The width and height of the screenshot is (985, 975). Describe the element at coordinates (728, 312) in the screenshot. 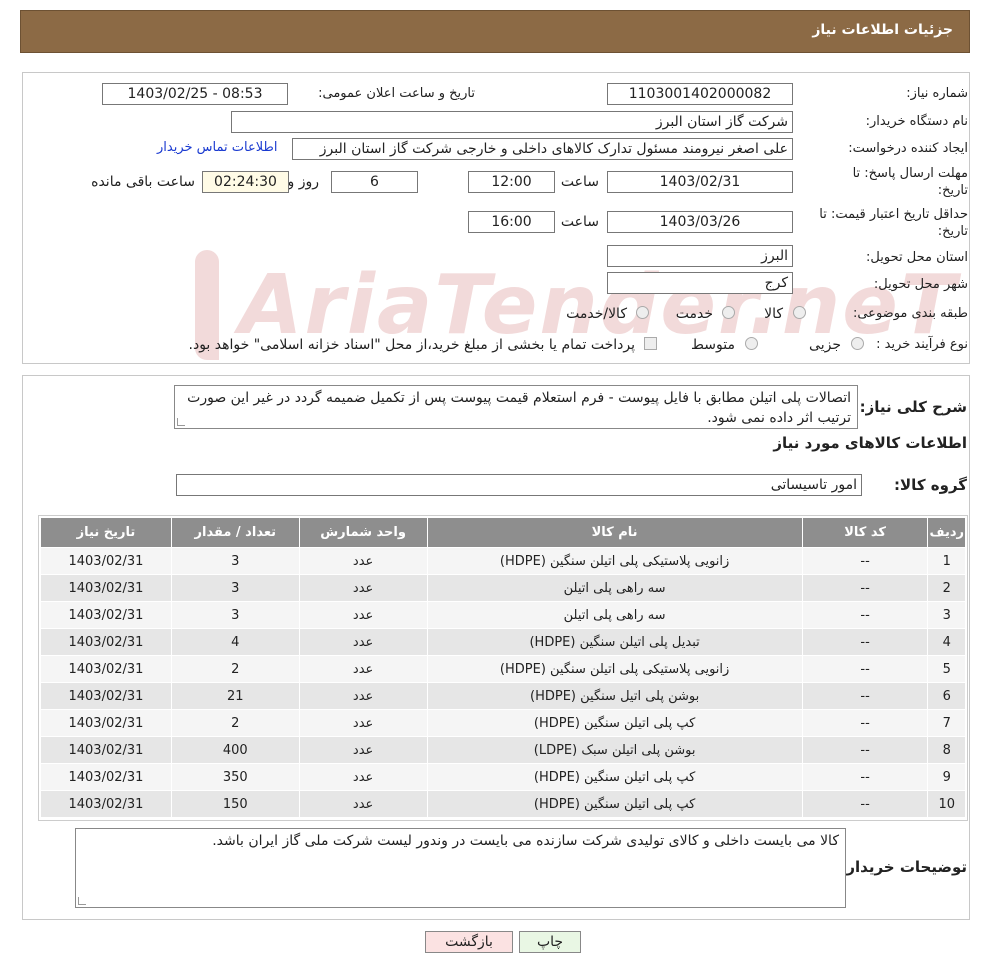

I see `category-radio-service` at that location.